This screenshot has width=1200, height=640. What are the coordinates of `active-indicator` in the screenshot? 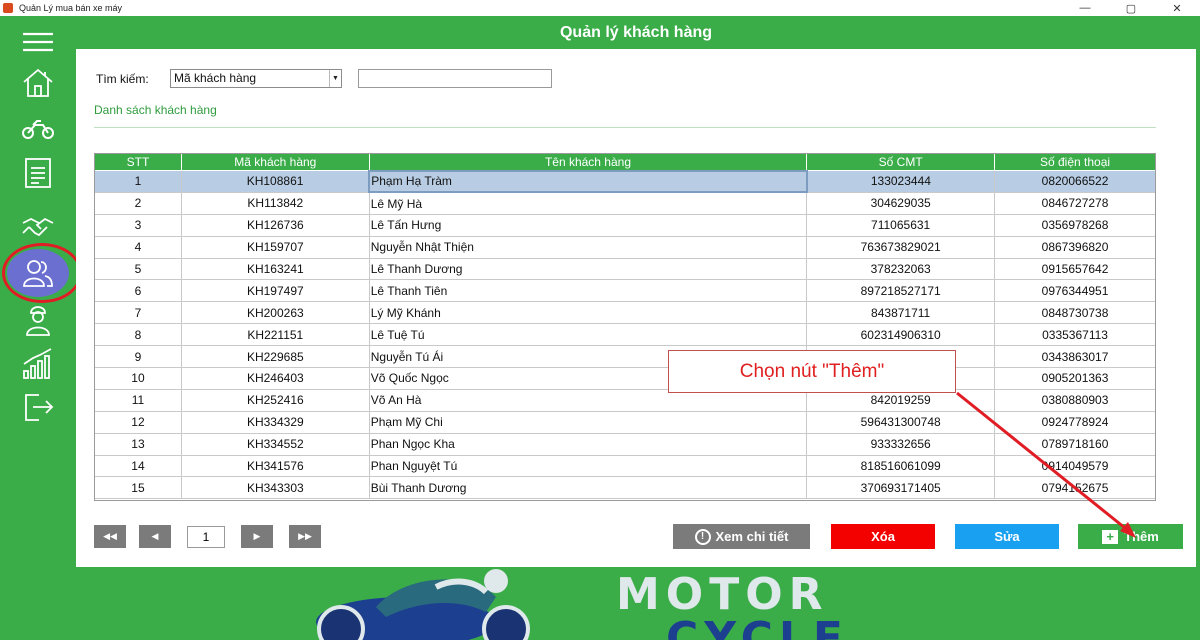 It's located at (38, 273).